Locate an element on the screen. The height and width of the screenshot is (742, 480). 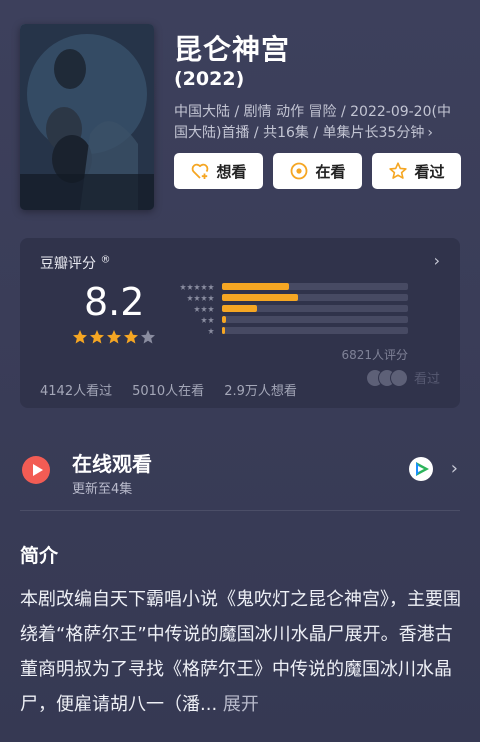
rating-bar-3-star is located at coordinates (288, 309).